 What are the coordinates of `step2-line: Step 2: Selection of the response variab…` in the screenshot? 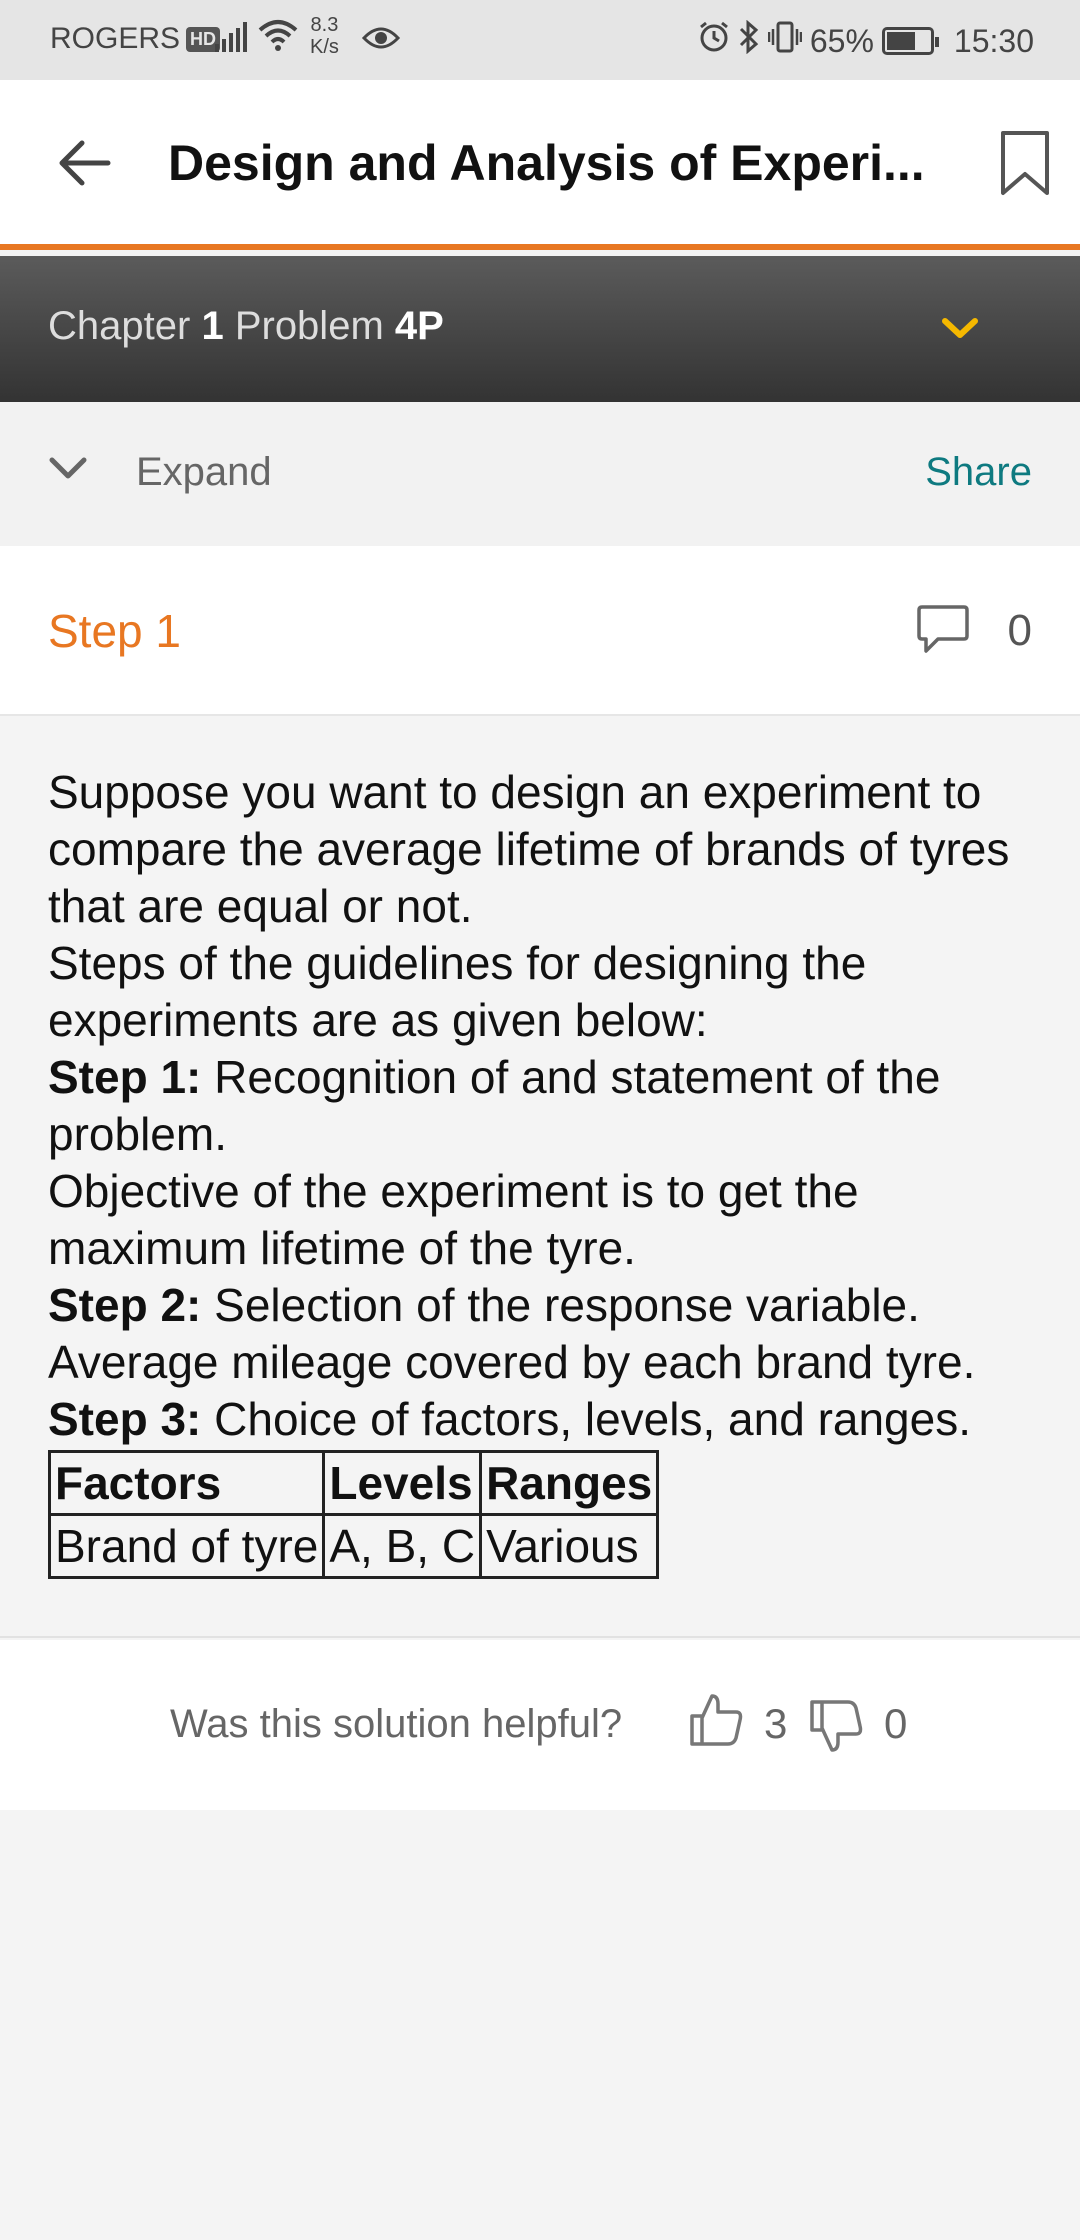 It's located at (548, 1305).